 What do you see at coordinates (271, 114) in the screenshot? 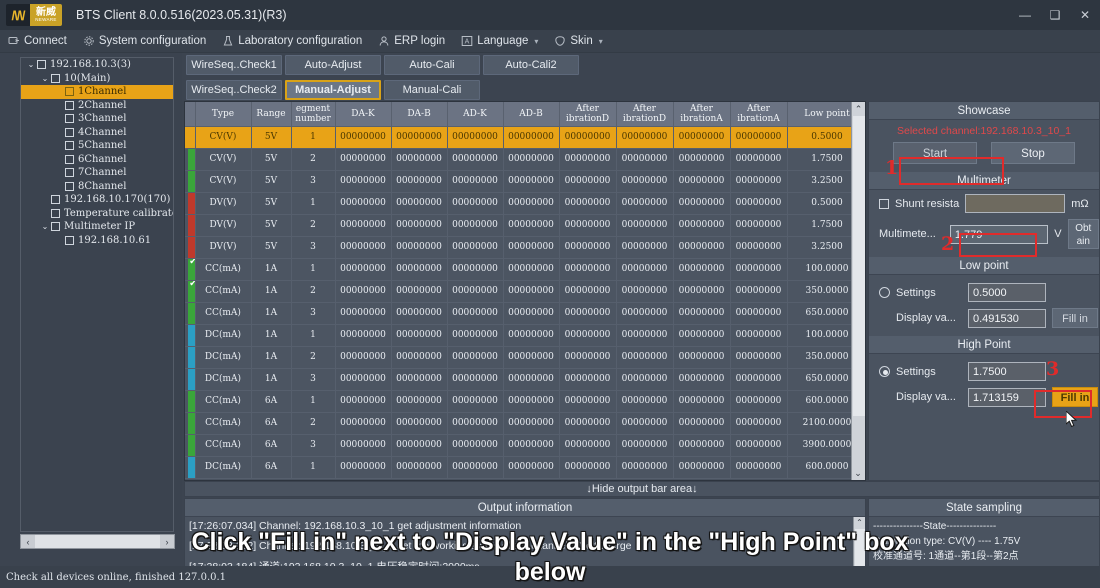
I see `table-header-cell: Range` at bounding box center [271, 114].